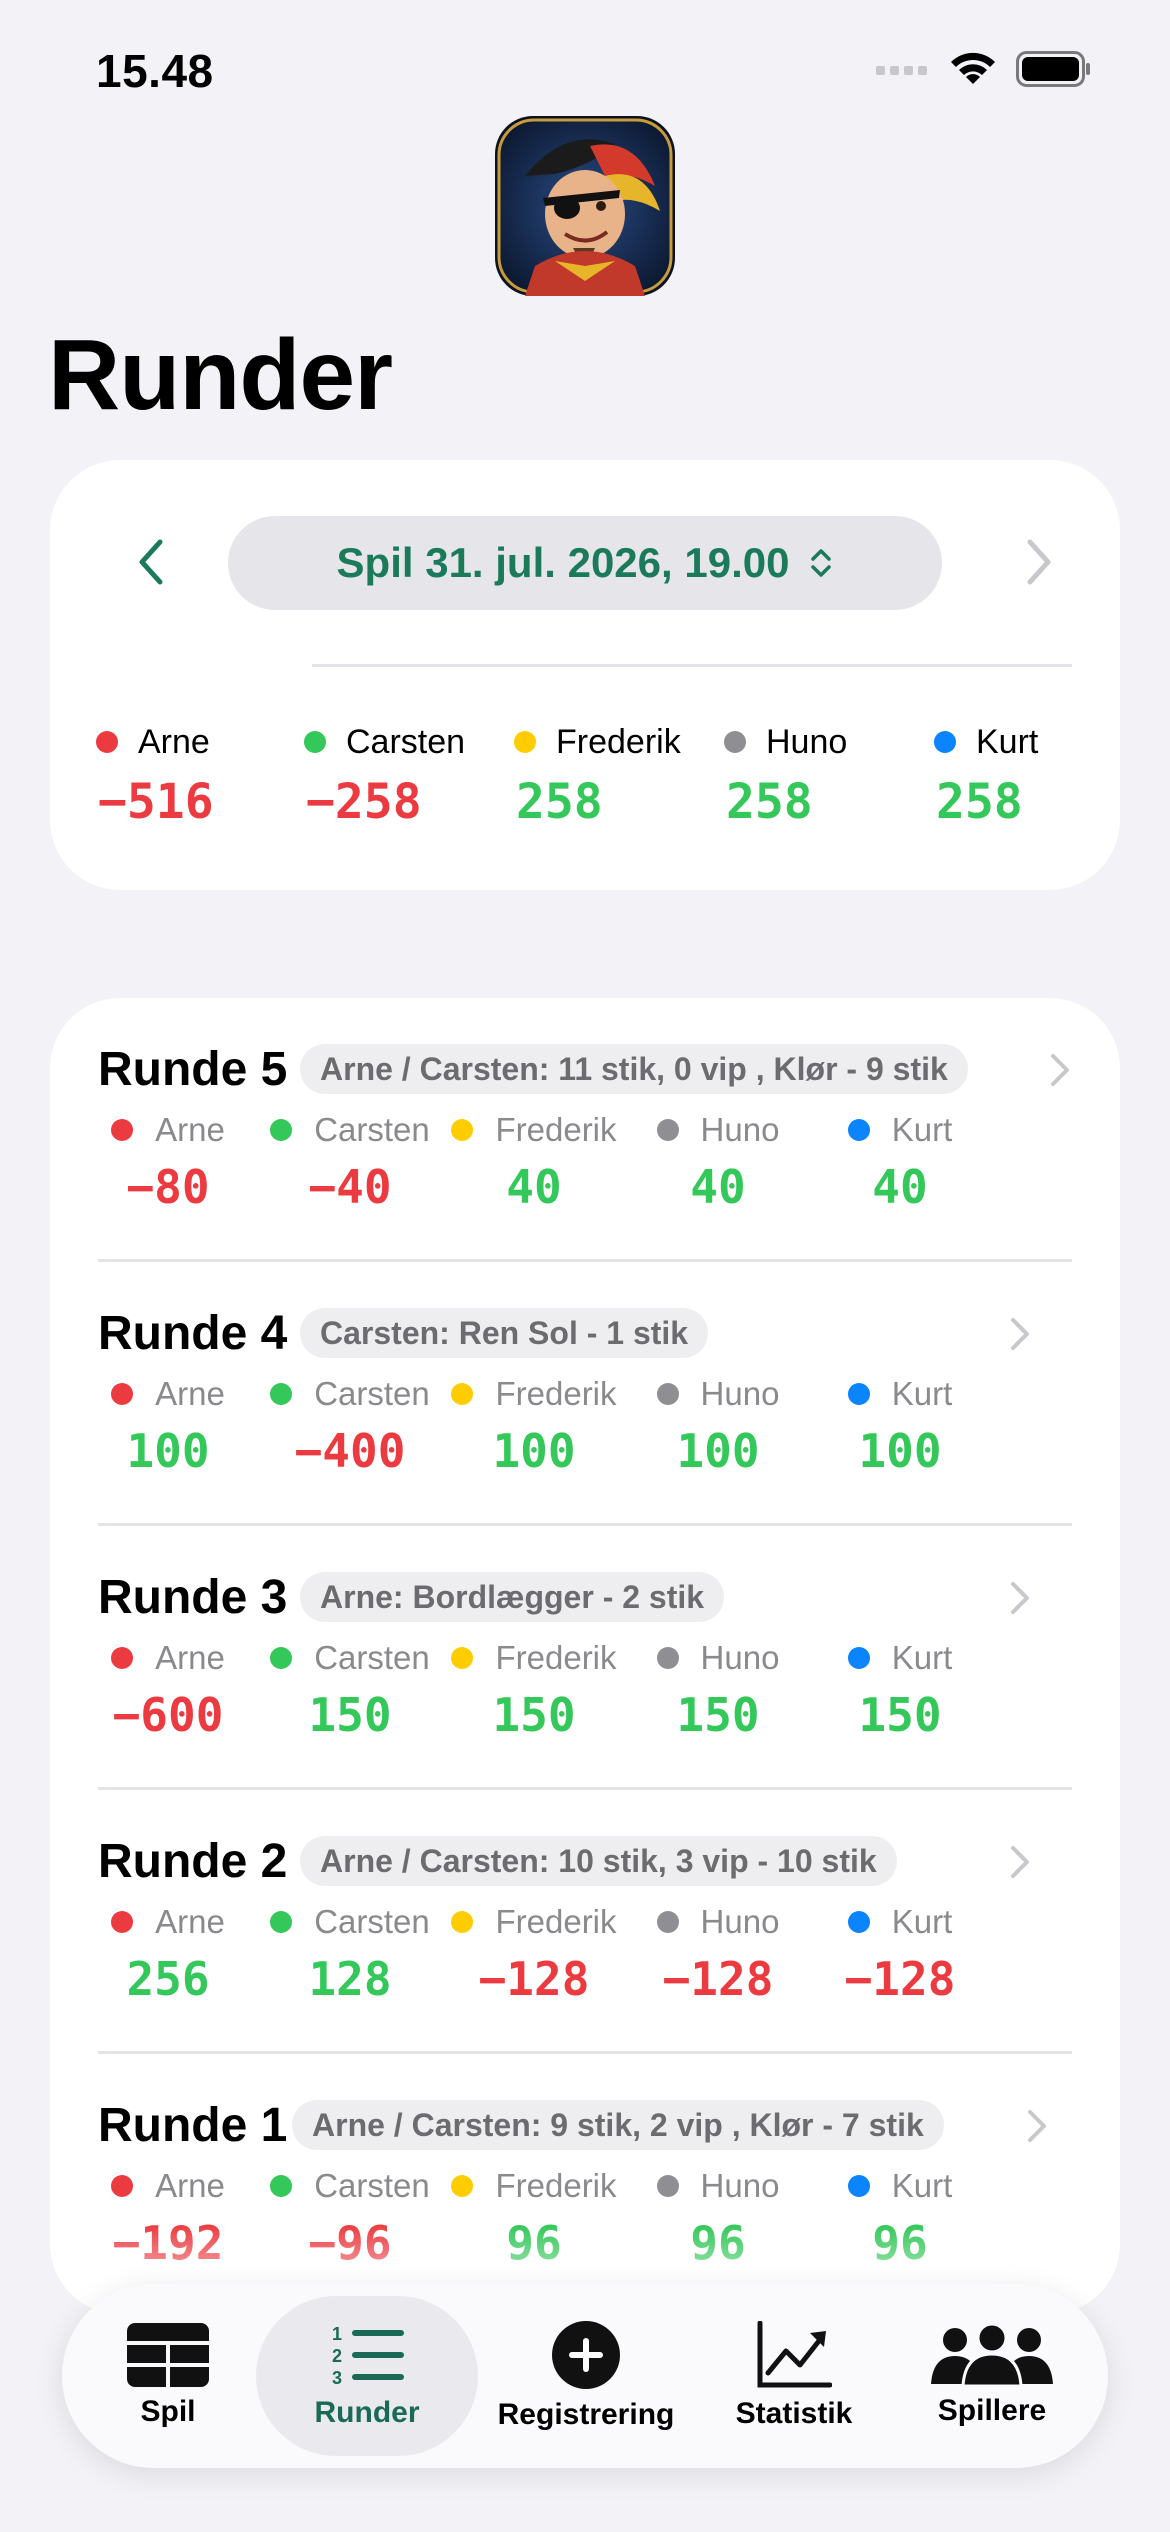 The height and width of the screenshot is (2532, 1170). What do you see at coordinates (196, 776) in the screenshot?
I see `total-player: Arne −516` at bounding box center [196, 776].